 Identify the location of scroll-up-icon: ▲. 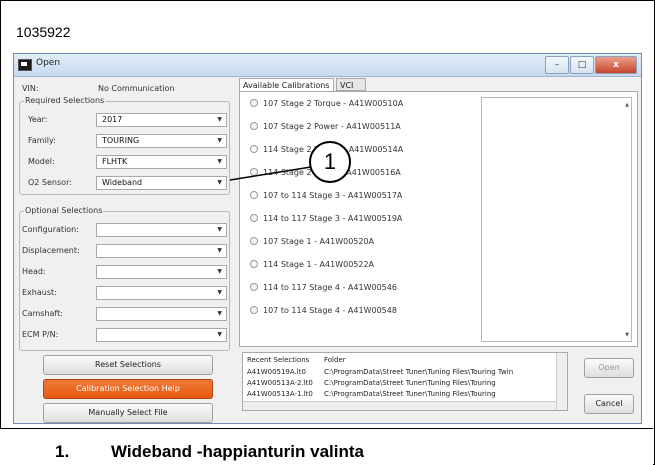
(627, 105).